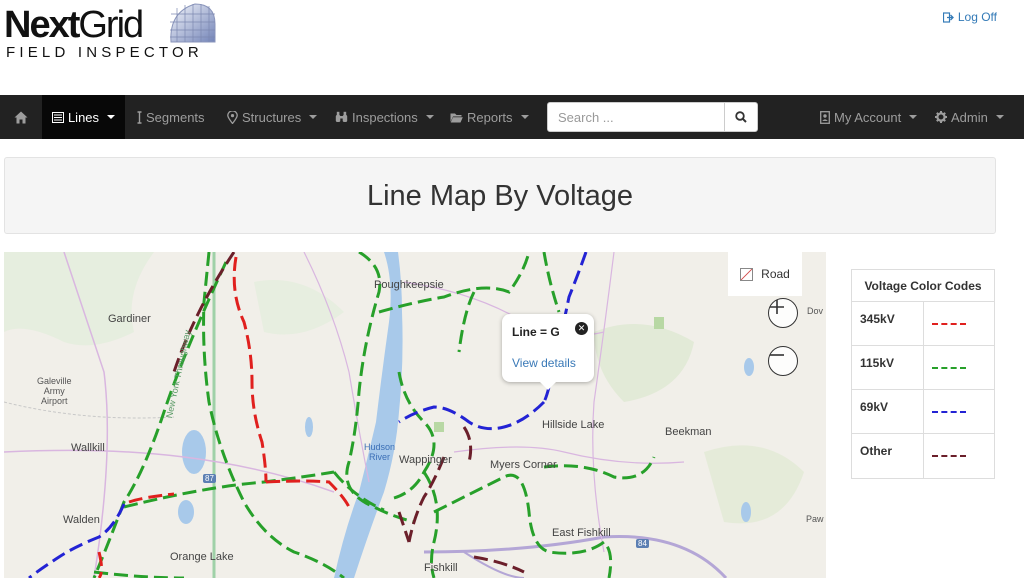  I want to click on map-pin-icon, so click(232, 117).